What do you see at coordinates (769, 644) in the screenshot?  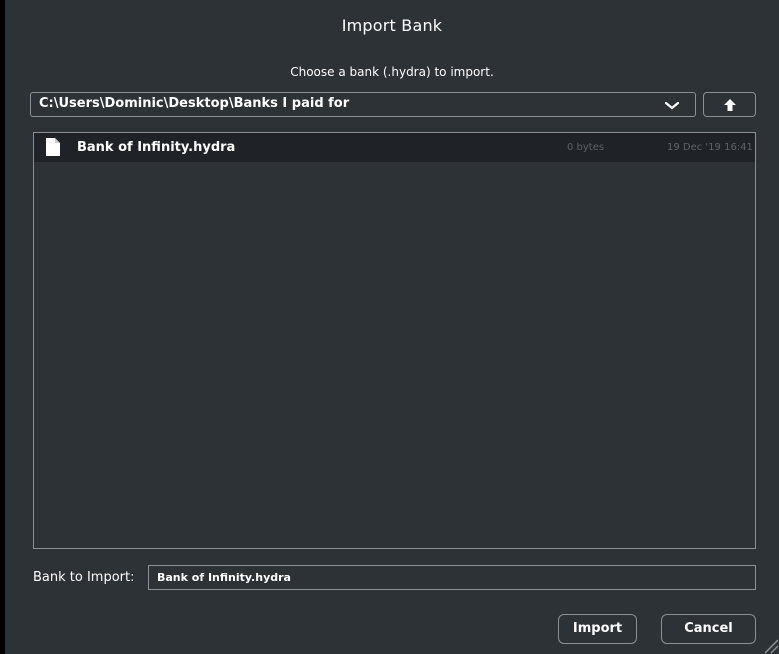 I see `resize-grip-icon` at bounding box center [769, 644].